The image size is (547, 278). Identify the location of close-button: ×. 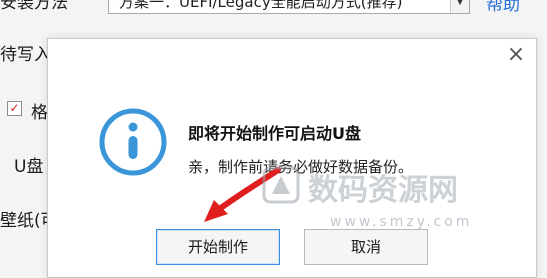
(516, 54).